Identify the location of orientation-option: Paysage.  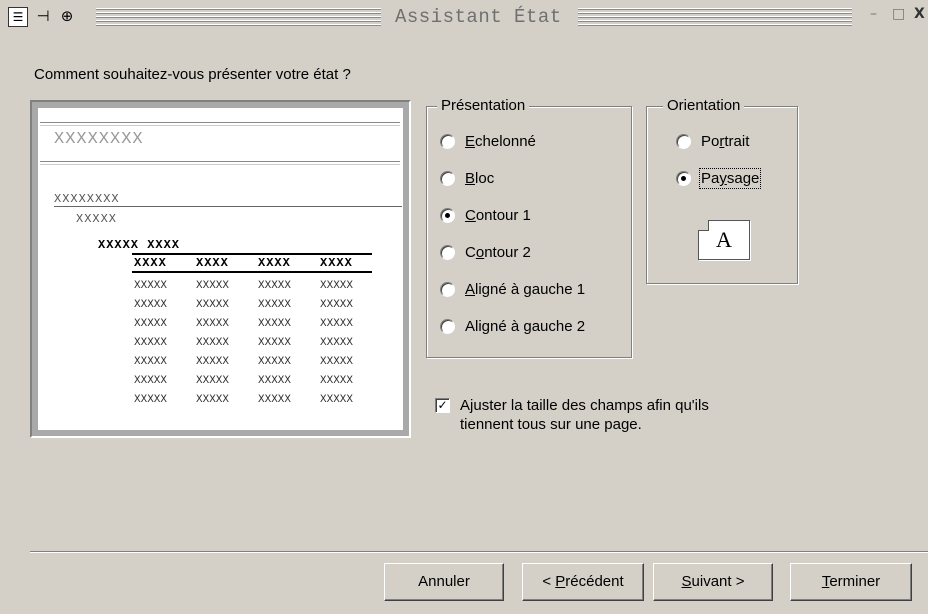
(719, 178).